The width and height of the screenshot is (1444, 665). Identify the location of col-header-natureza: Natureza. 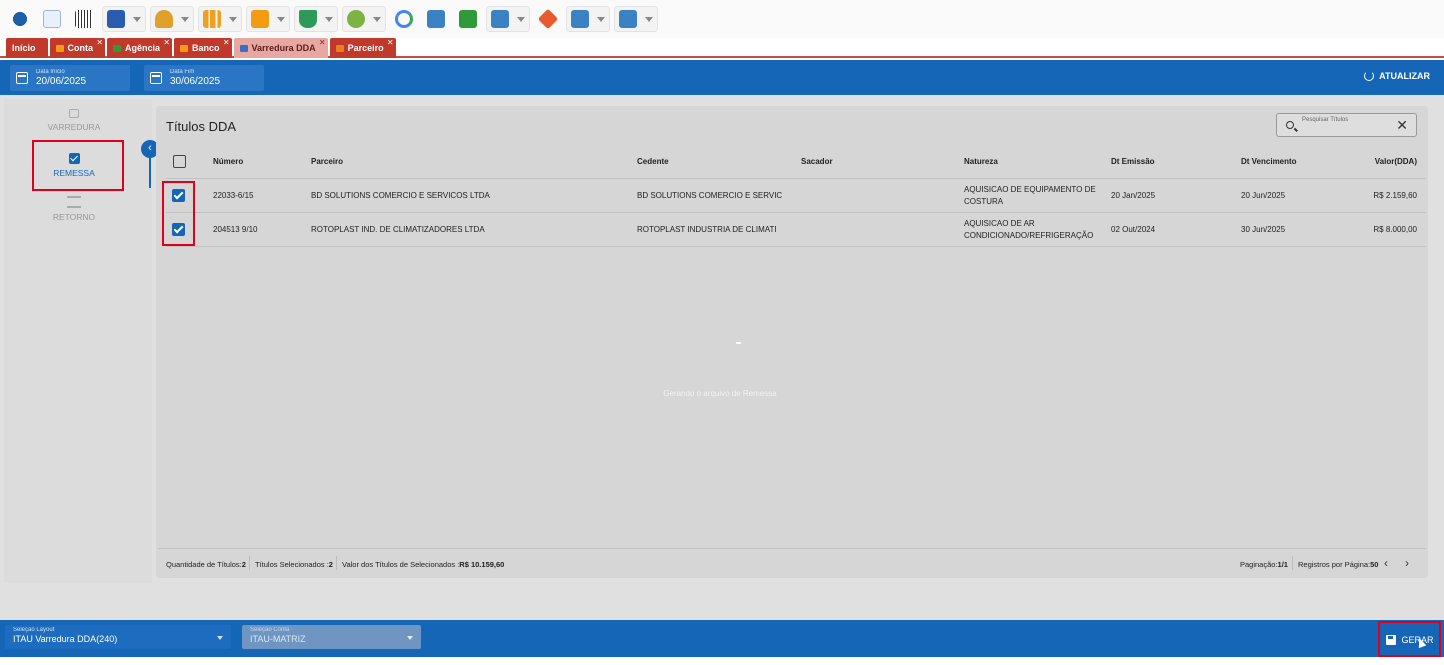
(981, 161).